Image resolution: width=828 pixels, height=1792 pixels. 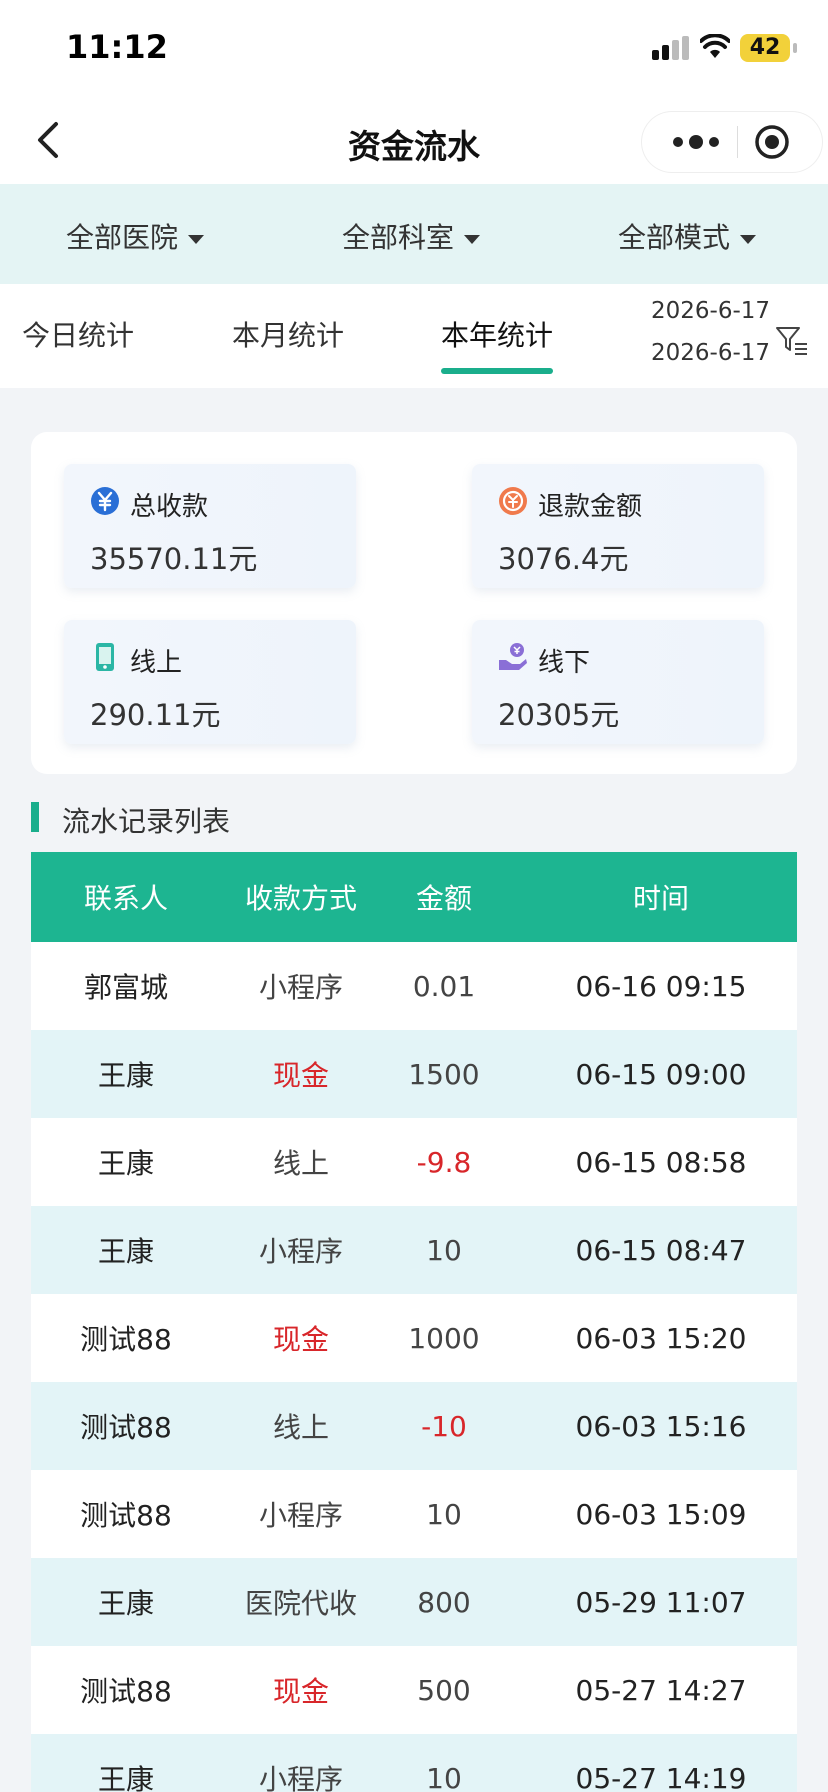 I want to click on mode-filter: 全部模式, so click(x=687, y=236).